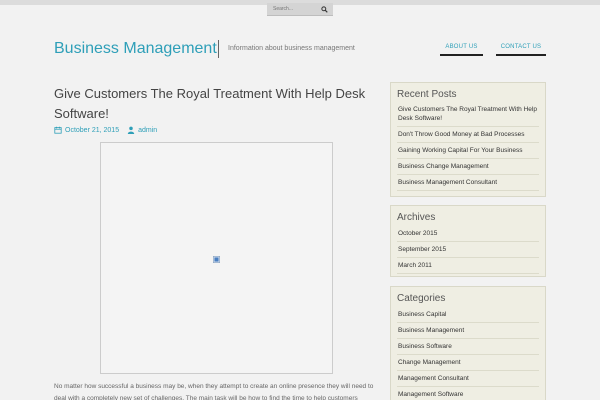 The image size is (600, 400). I want to click on post-meta: October 21, 2015 admin, so click(105, 130).